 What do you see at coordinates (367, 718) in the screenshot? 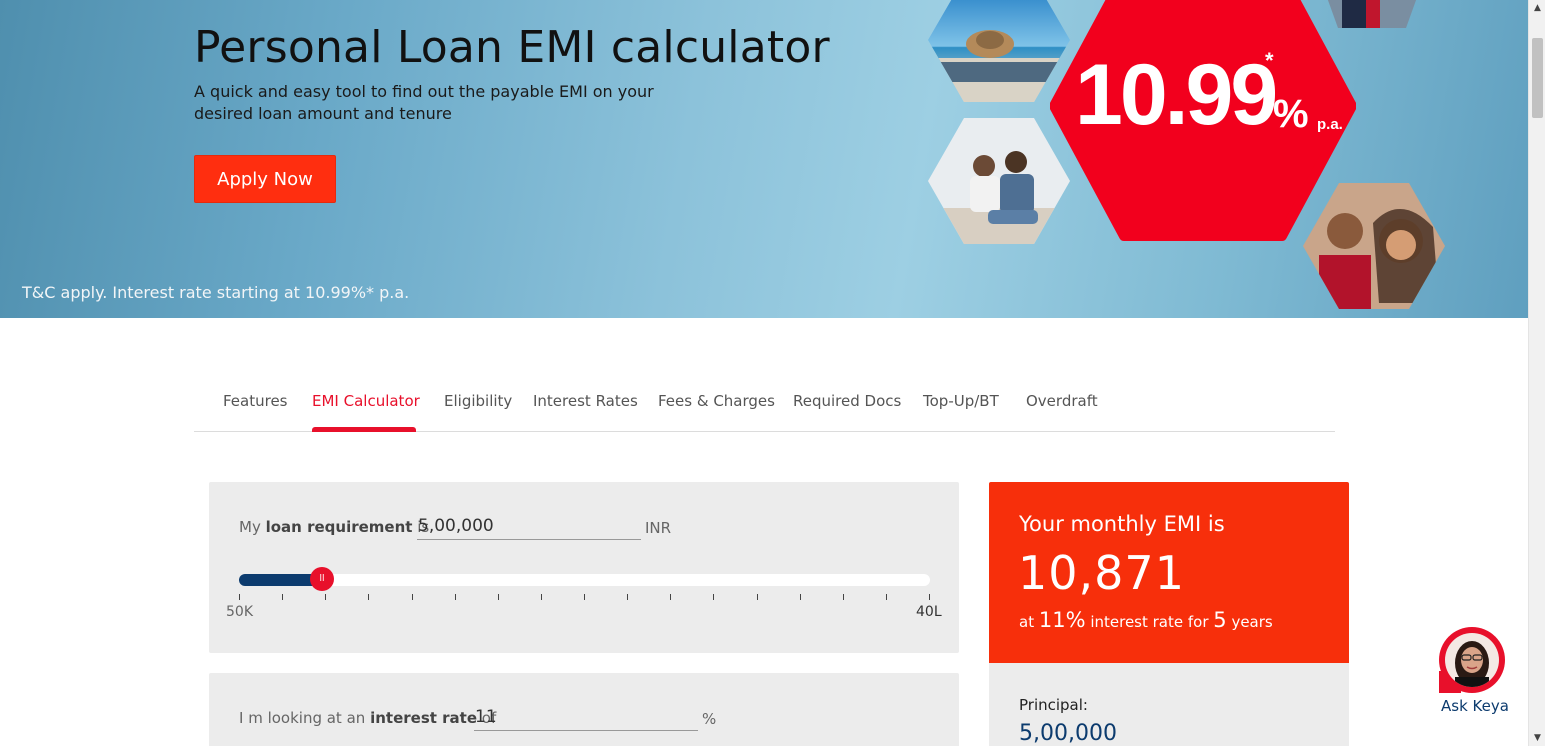
I see `interest-rate-label: I m looking at an interest rate of` at bounding box center [367, 718].